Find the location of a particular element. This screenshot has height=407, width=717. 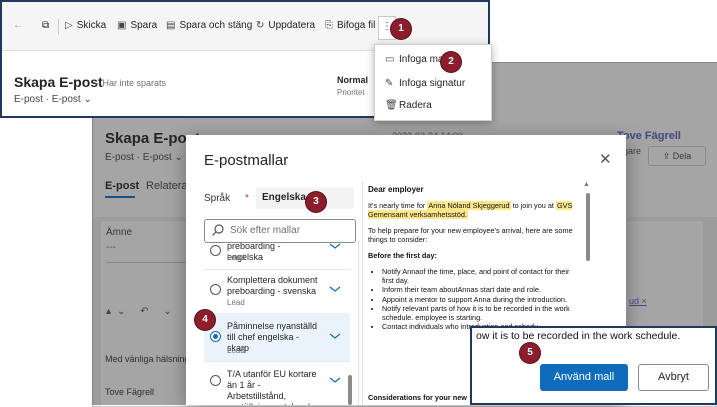

preview-employee-name: Anna Nöland Skjeggerud is located at coordinates (469, 205).